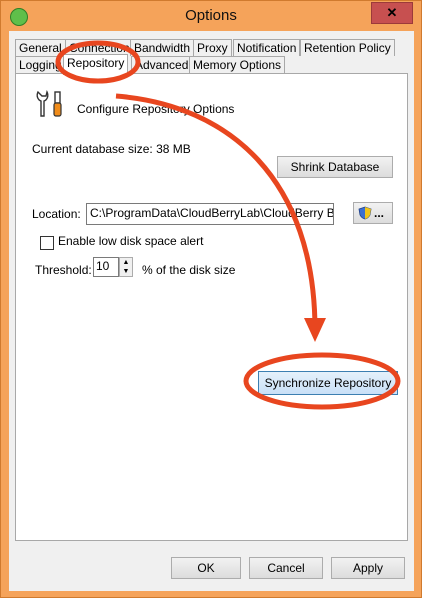 Image resolution: width=422 pixels, height=598 pixels. What do you see at coordinates (392, 13) in the screenshot?
I see `close-button: ✕` at bounding box center [392, 13].